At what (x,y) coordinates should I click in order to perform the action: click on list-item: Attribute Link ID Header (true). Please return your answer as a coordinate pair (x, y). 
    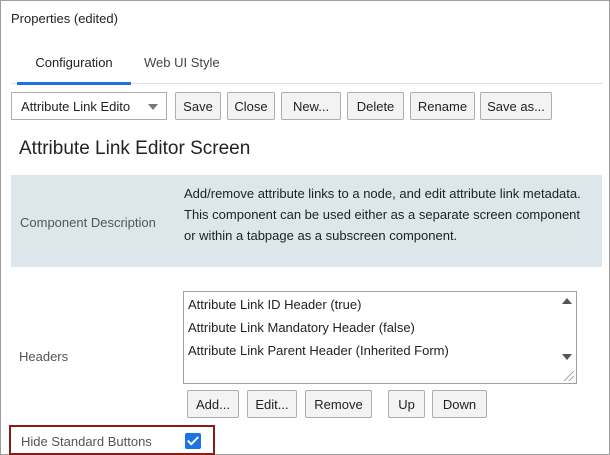
    Looking at the image, I should click on (274, 304).